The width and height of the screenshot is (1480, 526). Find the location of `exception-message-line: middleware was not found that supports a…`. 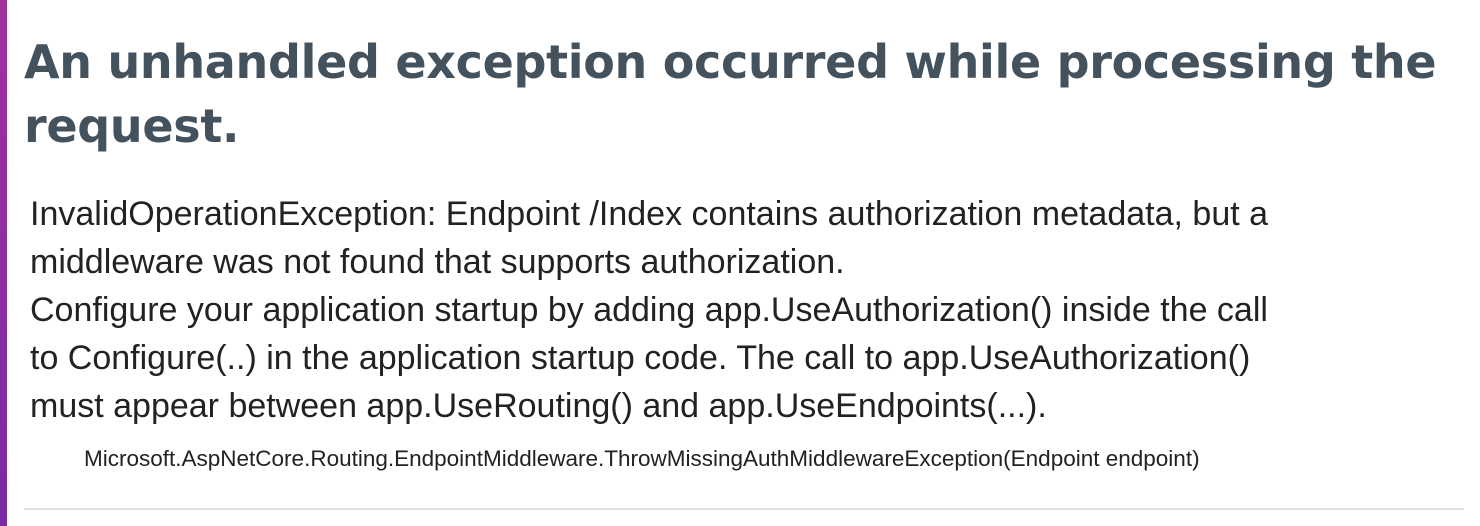

exception-message-line: middleware was not found that supports a… is located at coordinates (437, 262).